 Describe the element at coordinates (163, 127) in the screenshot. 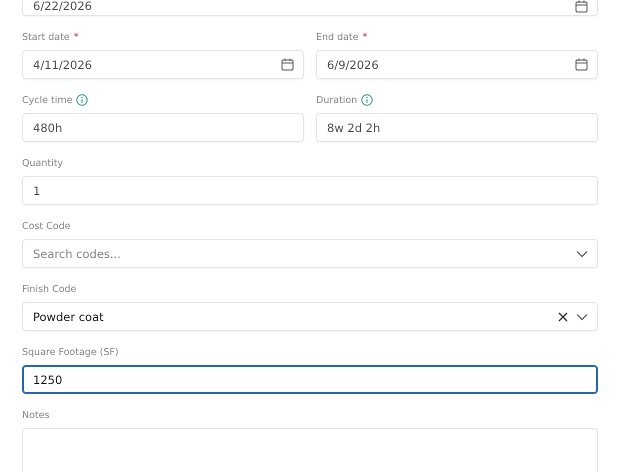

I see `input-field: 480h` at that location.